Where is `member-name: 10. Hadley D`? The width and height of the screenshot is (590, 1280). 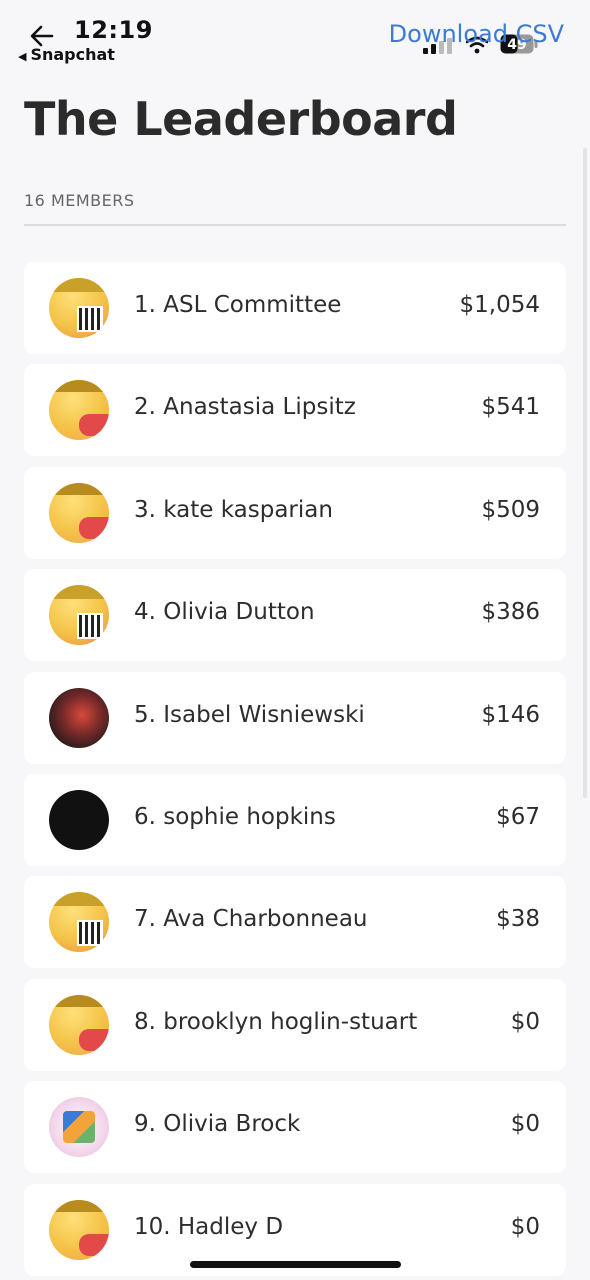
member-name: 10. Hadley D is located at coordinates (209, 1226).